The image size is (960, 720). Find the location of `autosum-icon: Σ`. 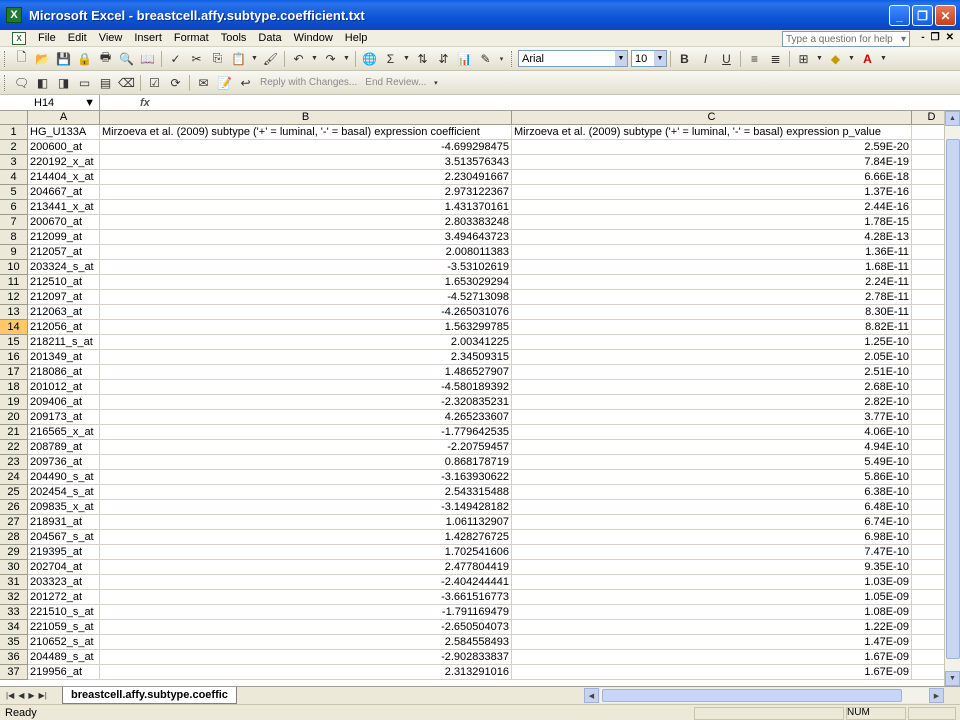

autosum-icon: Σ is located at coordinates (390, 58).